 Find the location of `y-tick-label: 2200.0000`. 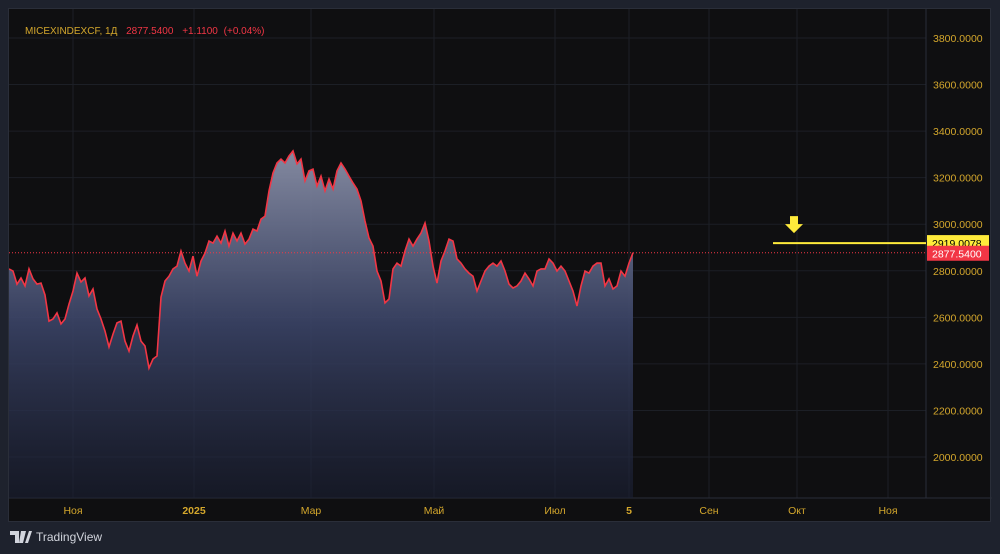

y-tick-label: 2200.0000 is located at coordinates (958, 411).